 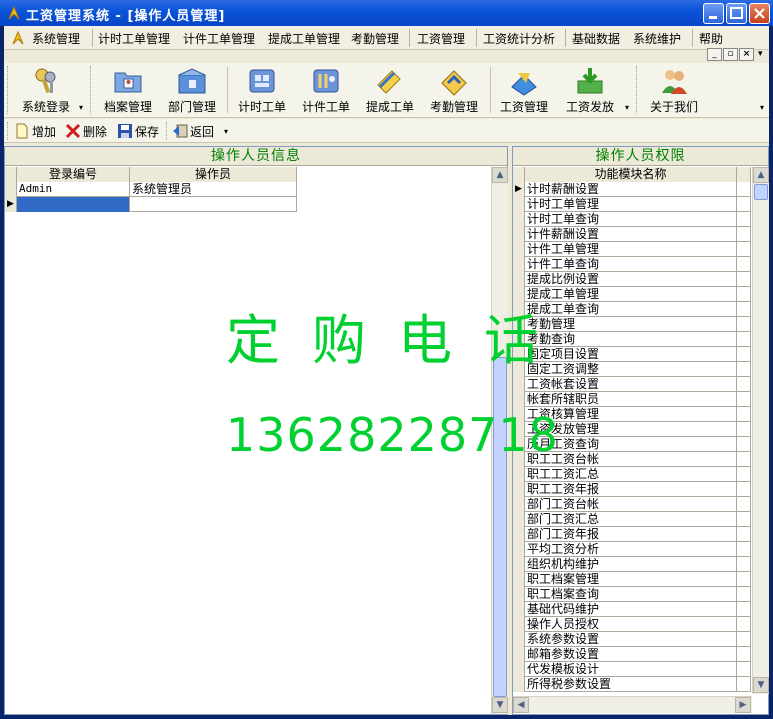 I want to click on module-name-cell: 部门工资年报, so click(x=631, y=534).